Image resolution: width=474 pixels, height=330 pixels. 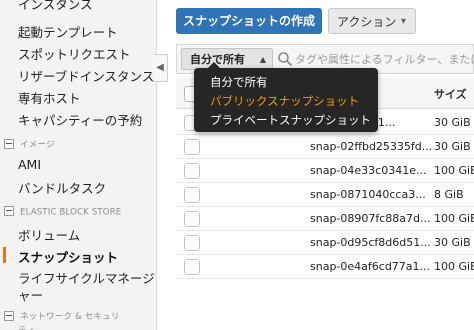 What do you see at coordinates (450, 94) in the screenshot?
I see `column-header-size: サイズ` at bounding box center [450, 94].